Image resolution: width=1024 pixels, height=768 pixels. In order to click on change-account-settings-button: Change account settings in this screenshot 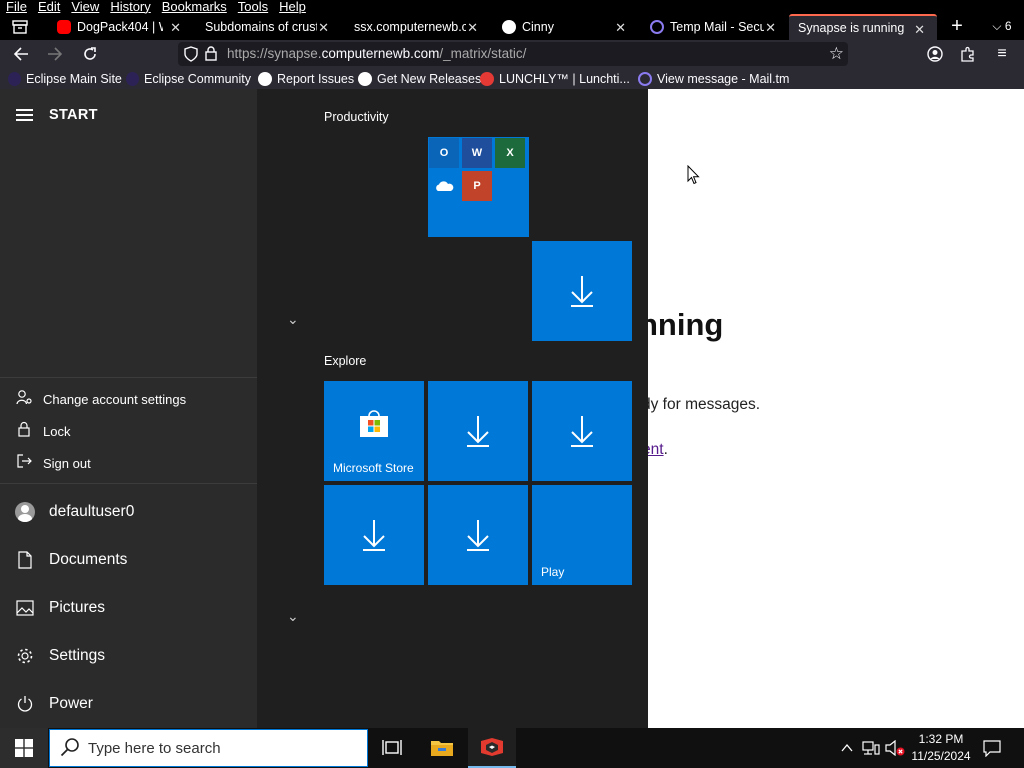, I will do `click(100, 399)`.